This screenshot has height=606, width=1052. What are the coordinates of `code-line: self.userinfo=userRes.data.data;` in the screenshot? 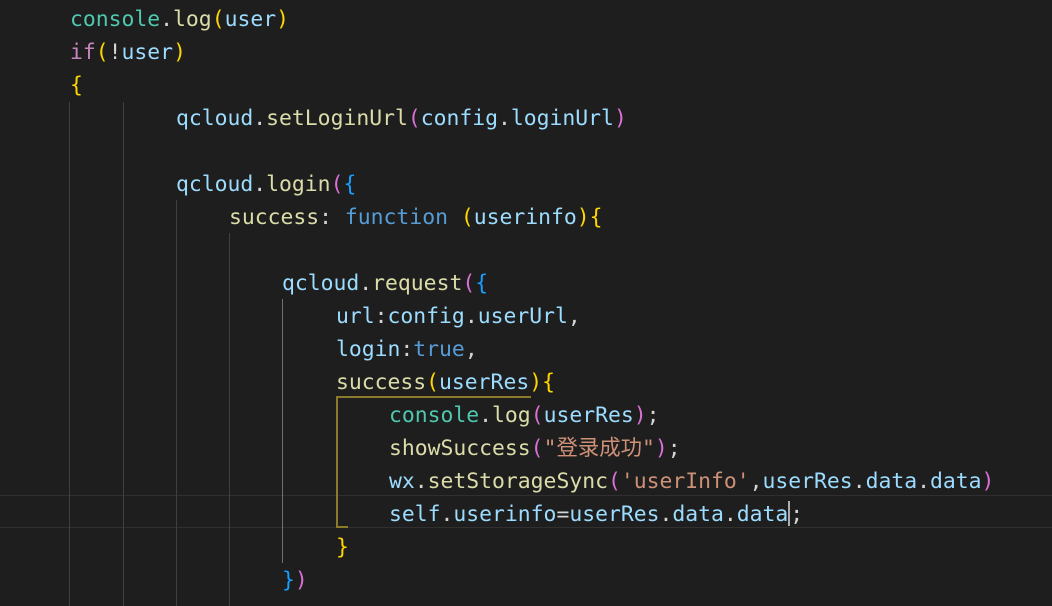 It's located at (596, 514).